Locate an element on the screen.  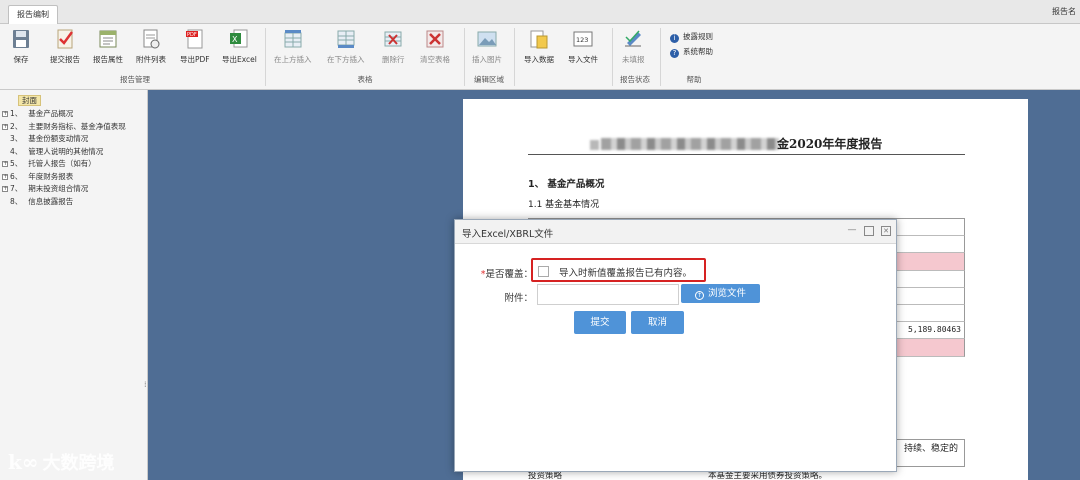
close-icon: ✕ is located at coordinates (886, 231).